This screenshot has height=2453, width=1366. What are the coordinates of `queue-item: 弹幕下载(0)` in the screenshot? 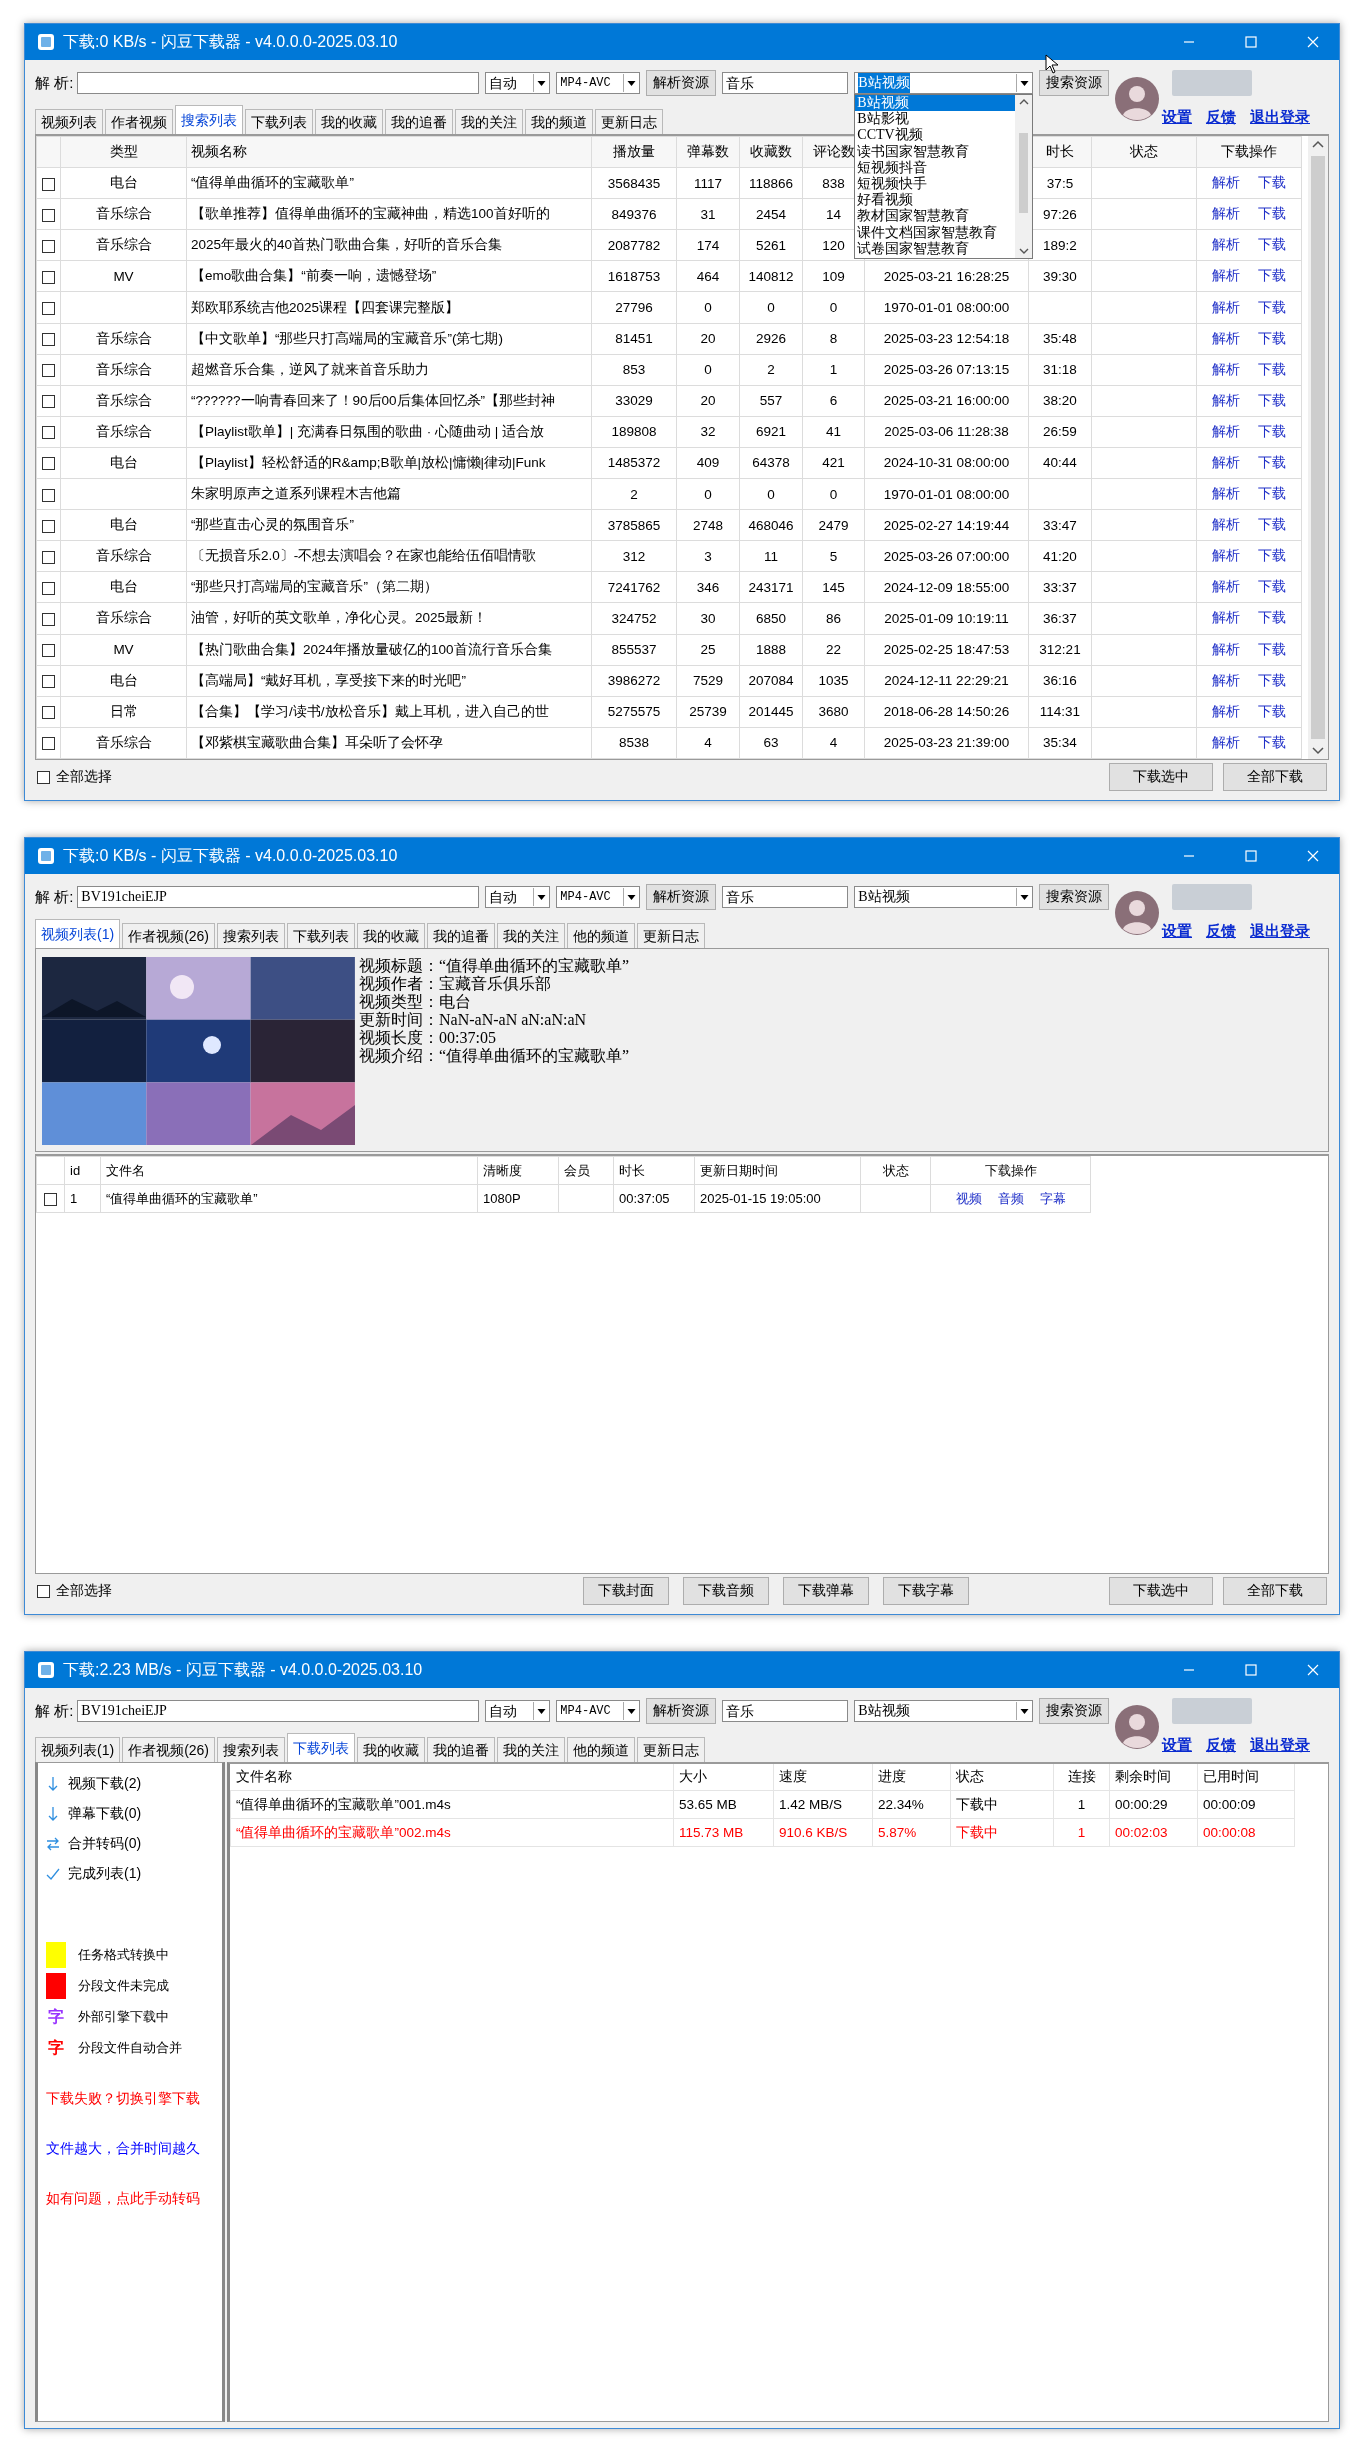 It's located at (105, 1814).